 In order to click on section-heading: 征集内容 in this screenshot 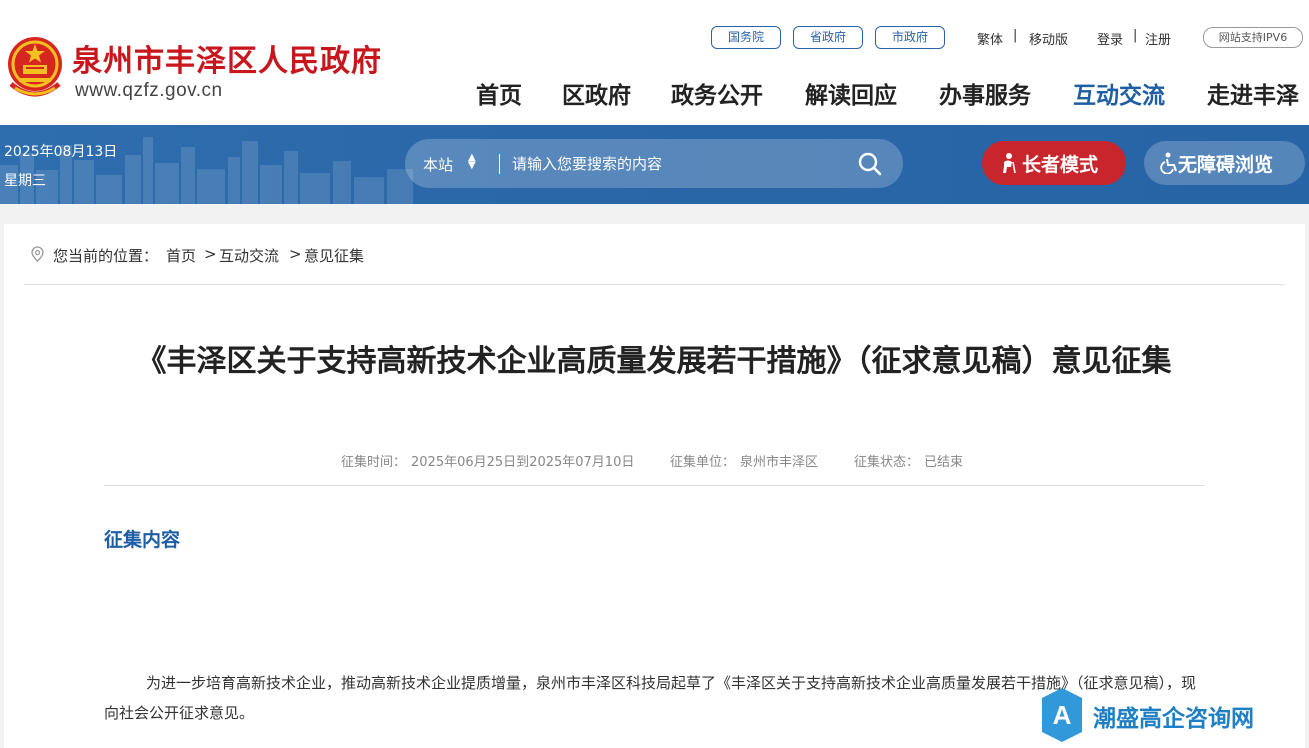, I will do `click(142, 540)`.